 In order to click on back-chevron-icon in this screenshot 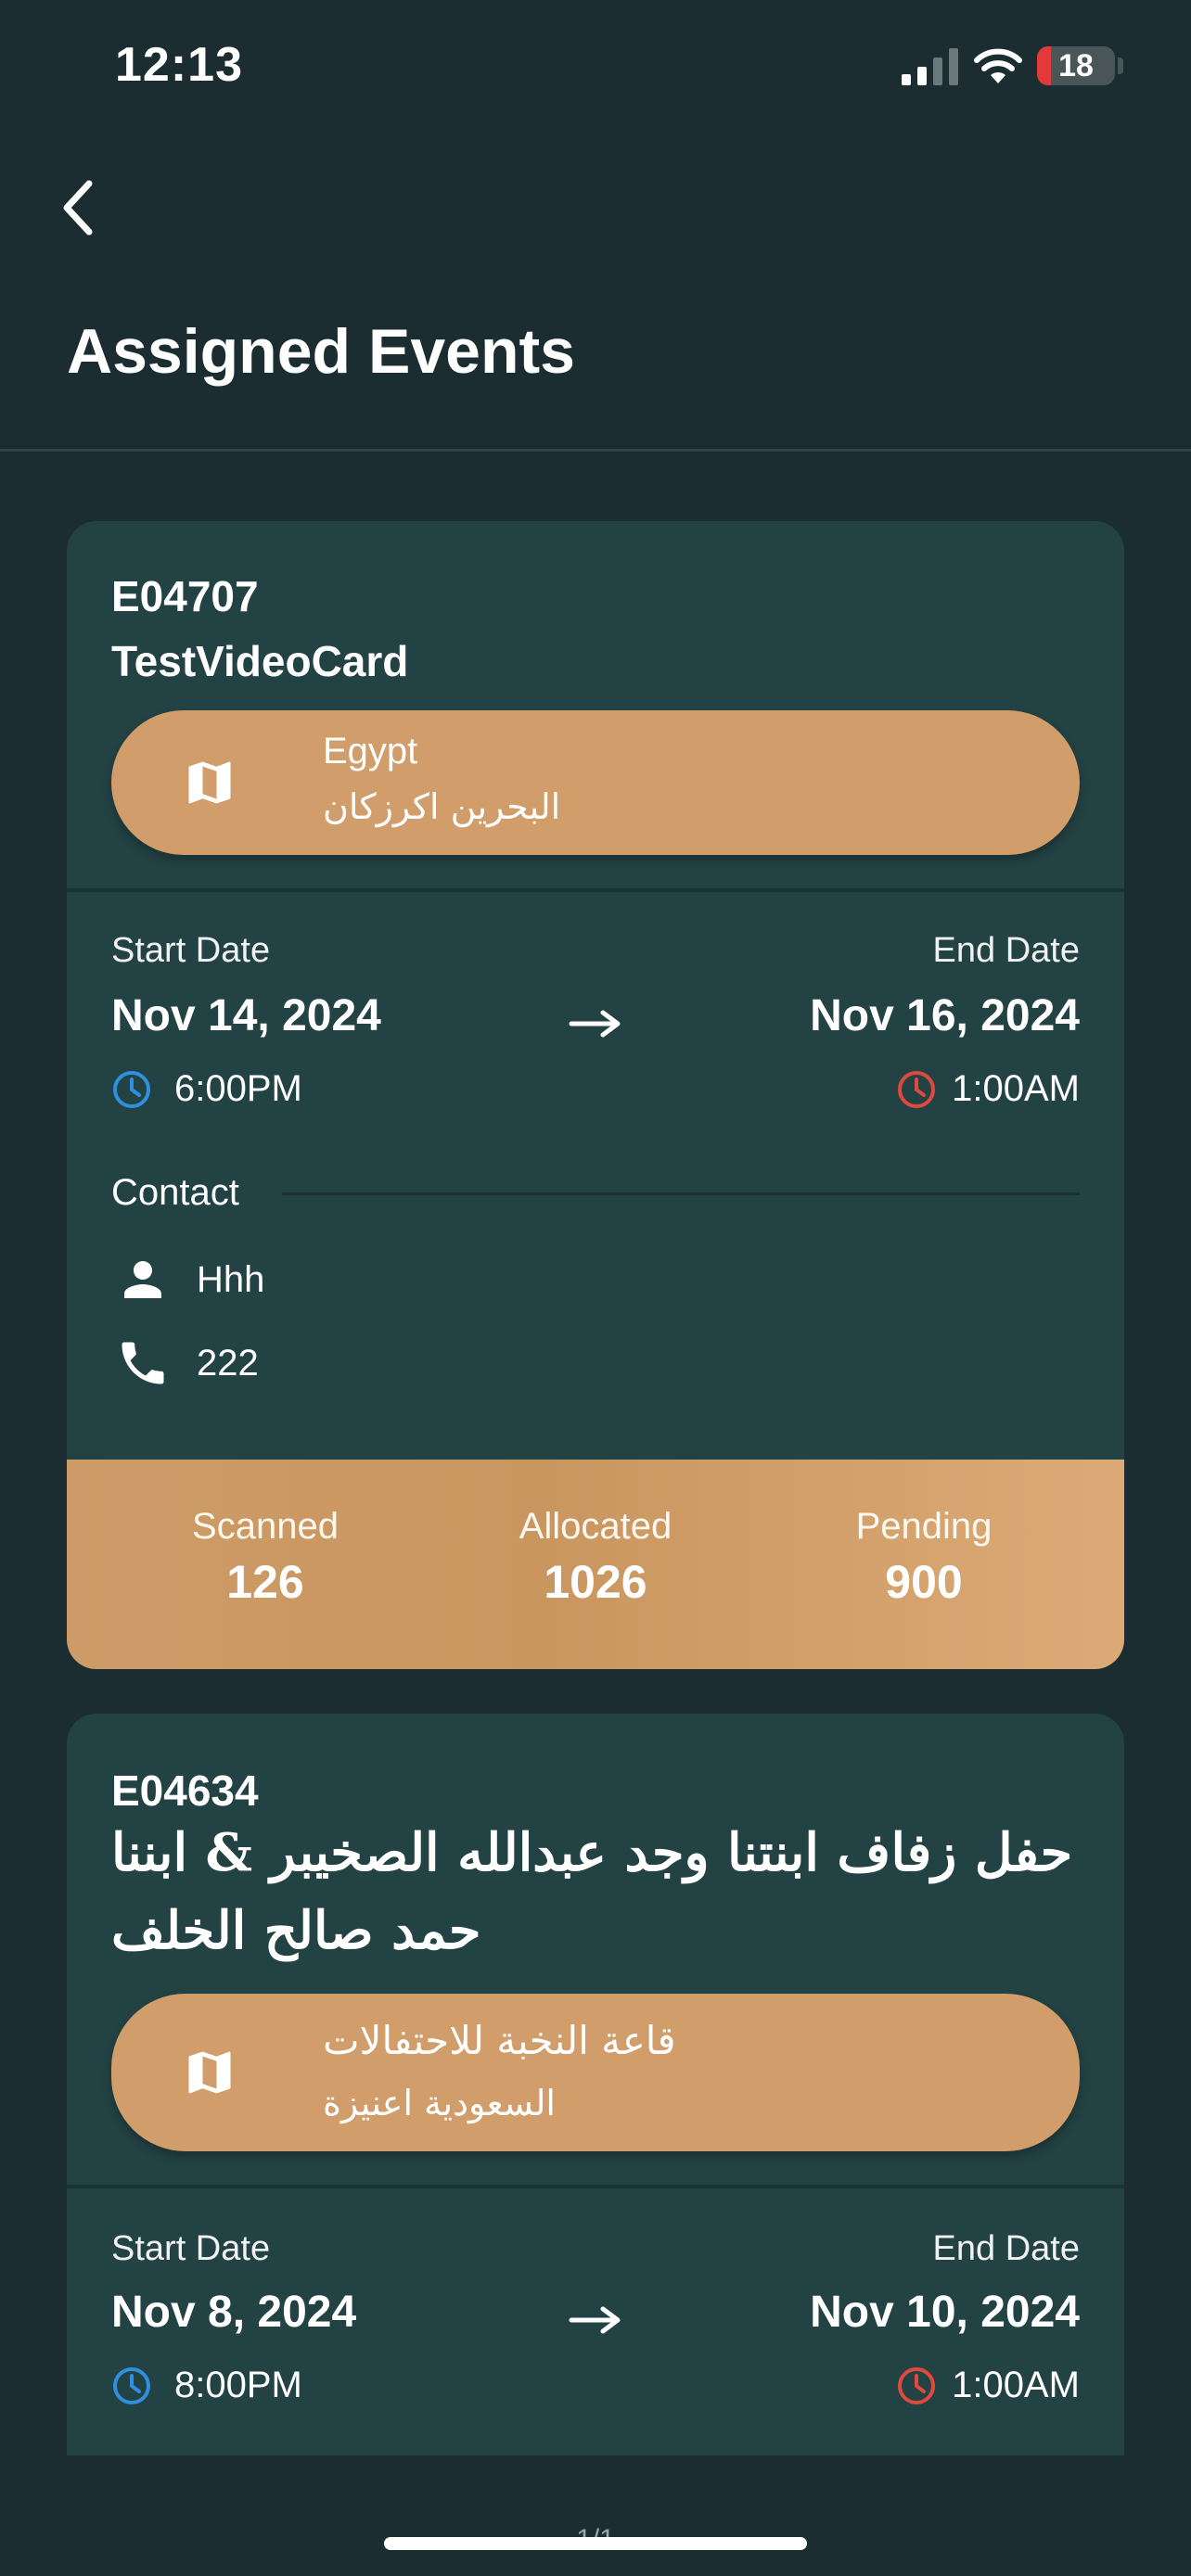, I will do `click(78, 208)`.